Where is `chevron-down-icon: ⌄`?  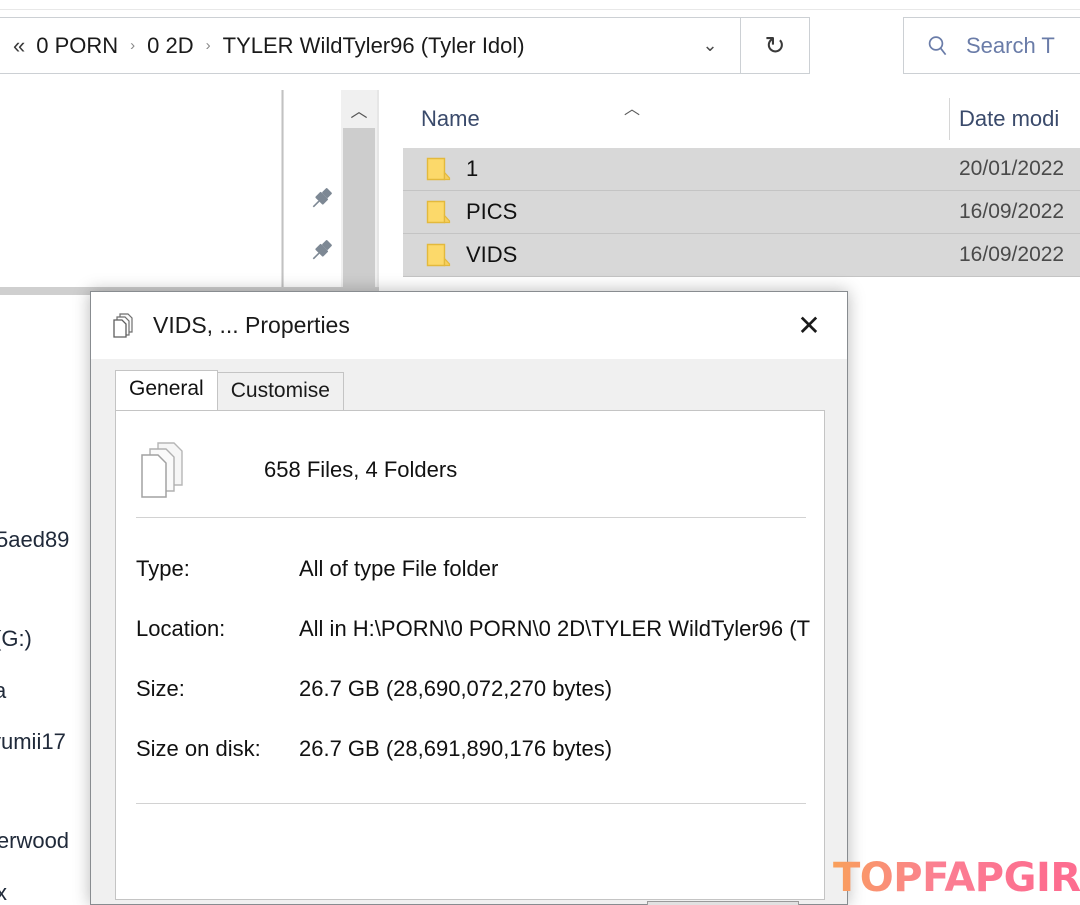 chevron-down-icon: ⌄ is located at coordinates (710, 45).